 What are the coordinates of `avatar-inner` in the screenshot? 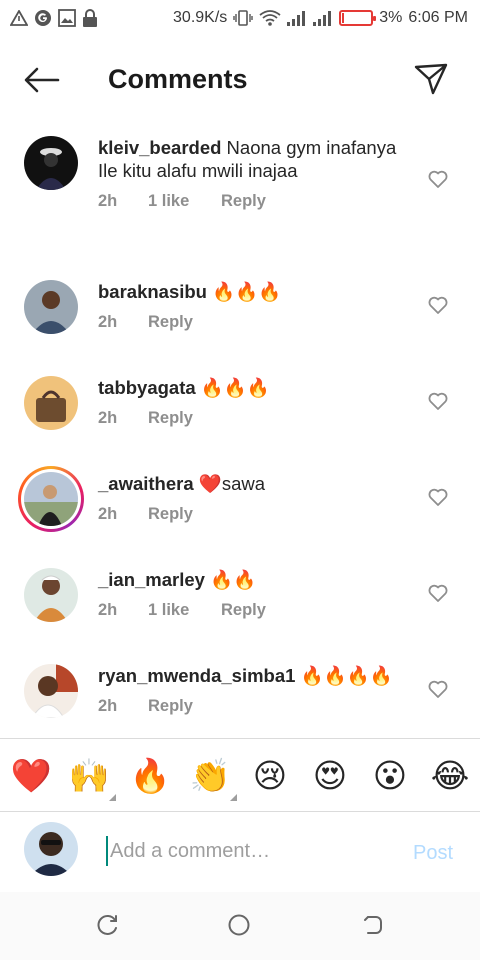 It's located at (51, 499).